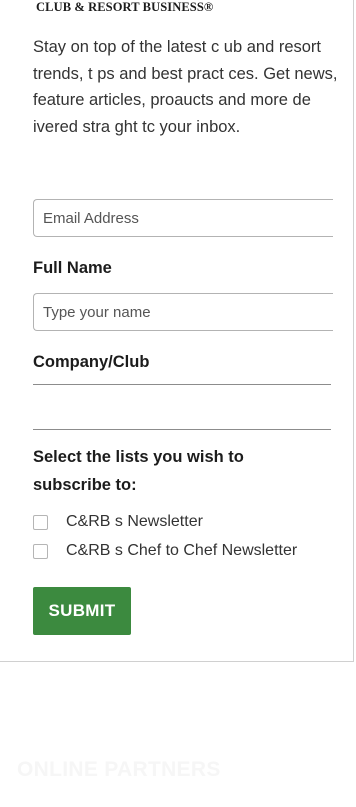  Describe the element at coordinates (182, 550) in the screenshot. I see `chef-newsletter-option-label: C&RB s Chef to Chef Newsletter` at that location.